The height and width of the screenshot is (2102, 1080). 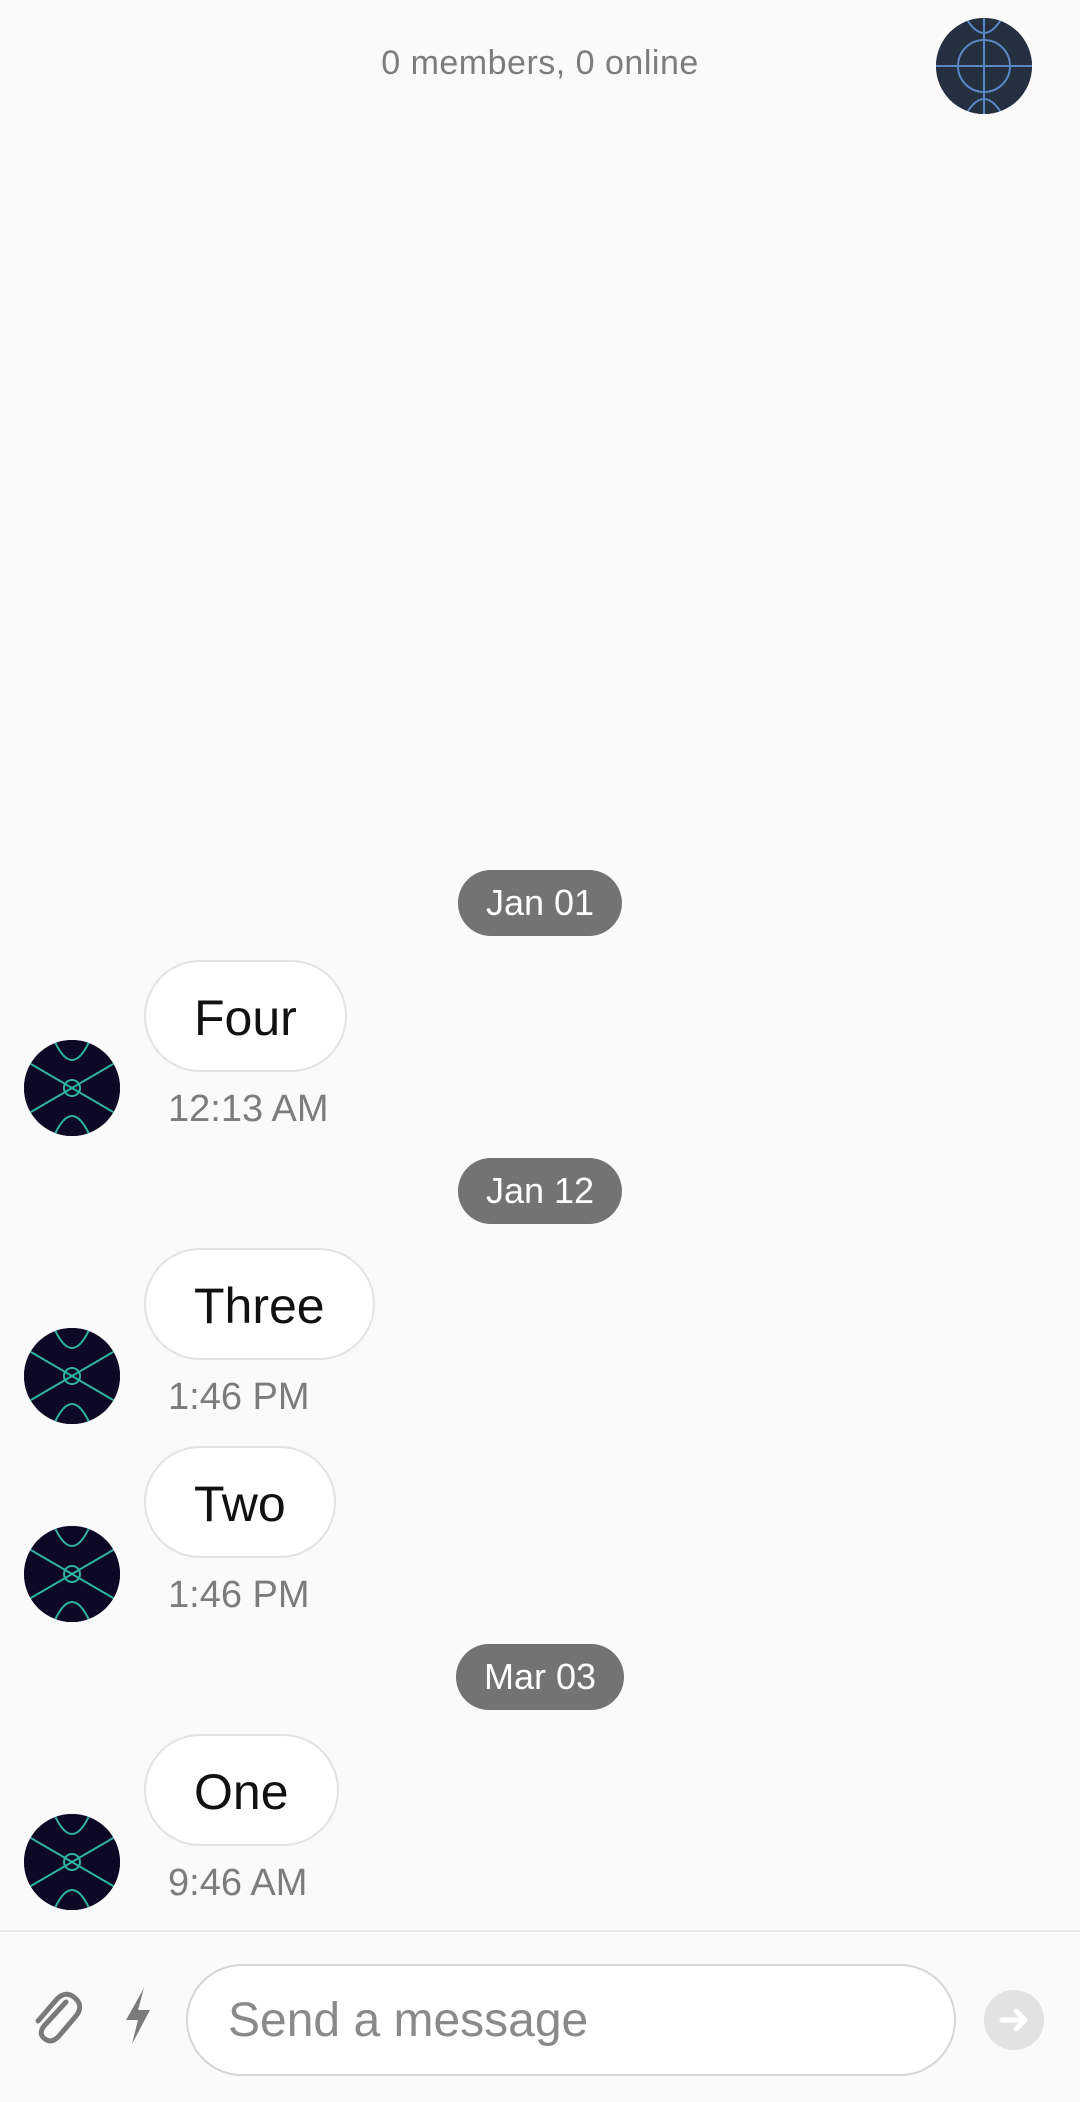 I want to click on message-timestamp: 9:46 AM, so click(x=238, y=1883).